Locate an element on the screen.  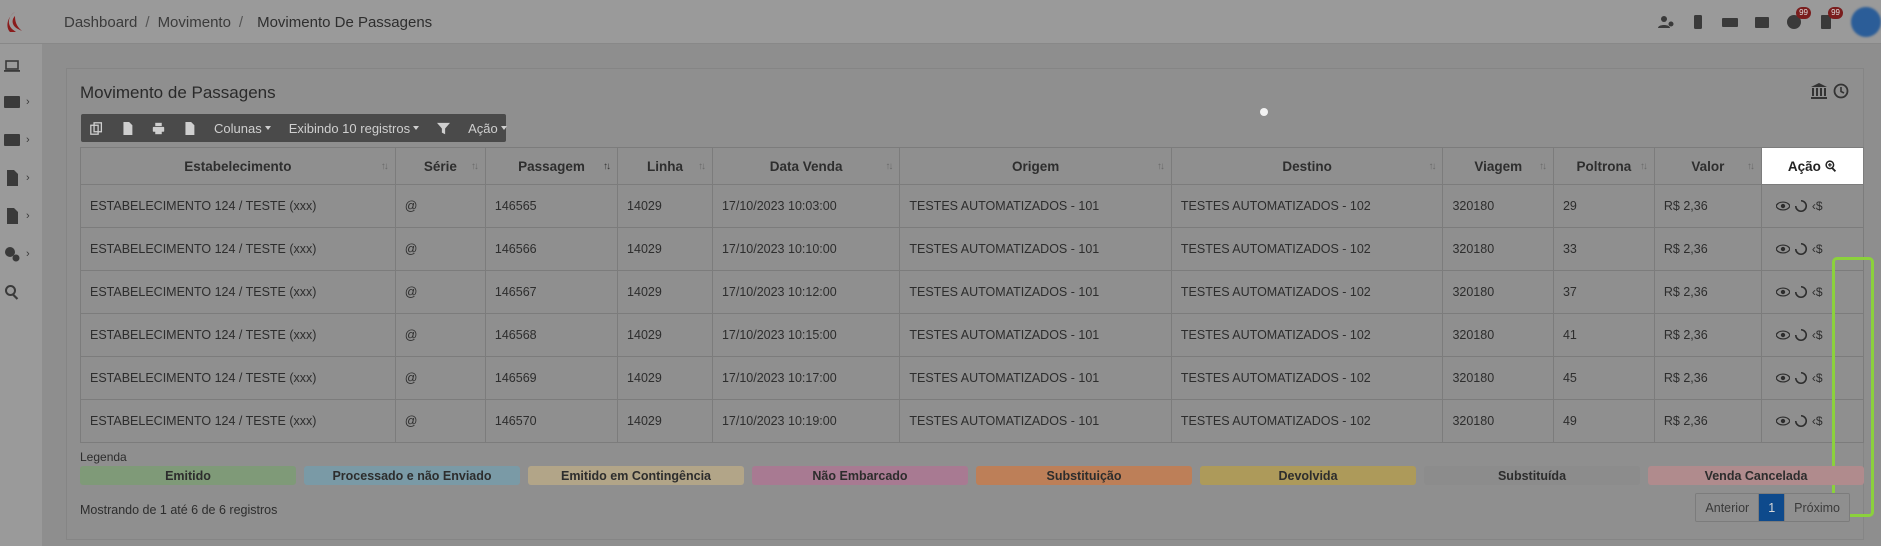
columns-dropdown: Colunas is located at coordinates (242, 128).